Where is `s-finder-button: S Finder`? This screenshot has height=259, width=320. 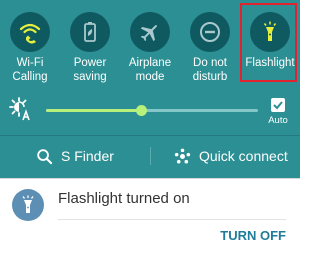
s-finder-button: S Finder is located at coordinates (75, 156).